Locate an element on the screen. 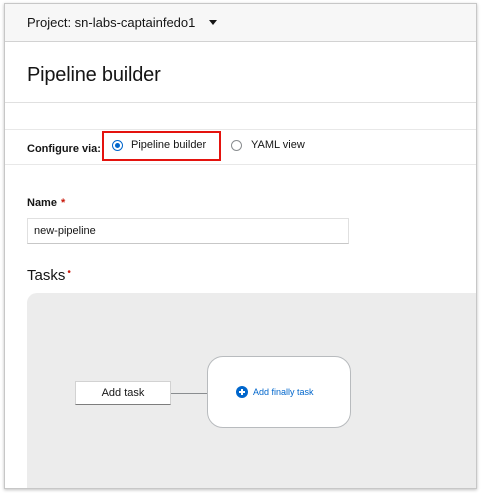 Image resolution: width=481 pixels, height=493 pixels. add-finally-task-label: Add finally task is located at coordinates (283, 392).